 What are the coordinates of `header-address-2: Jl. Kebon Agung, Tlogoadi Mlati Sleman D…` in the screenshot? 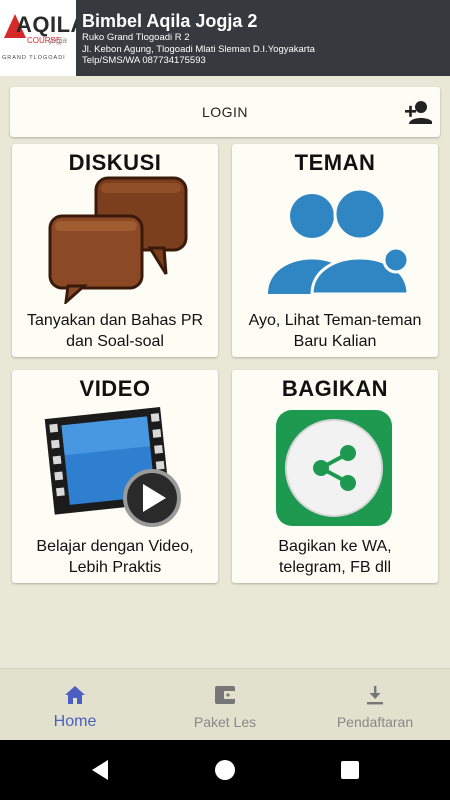 It's located at (198, 49).